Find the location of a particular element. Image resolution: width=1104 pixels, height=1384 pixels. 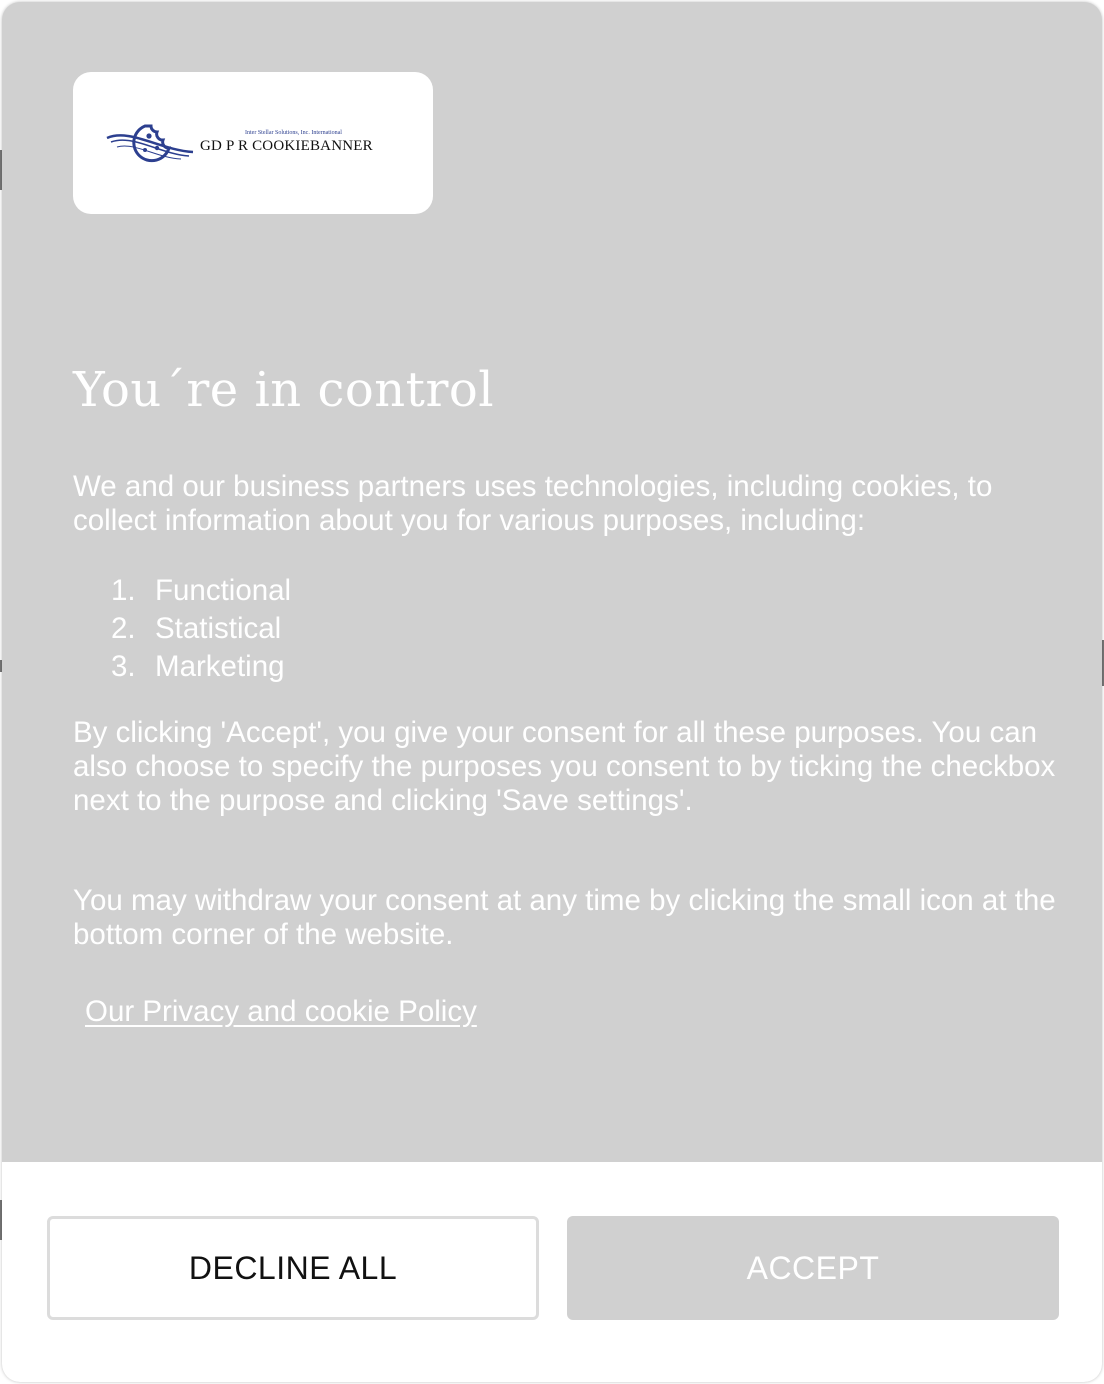

purpose-number: 3. is located at coordinates (123, 666).